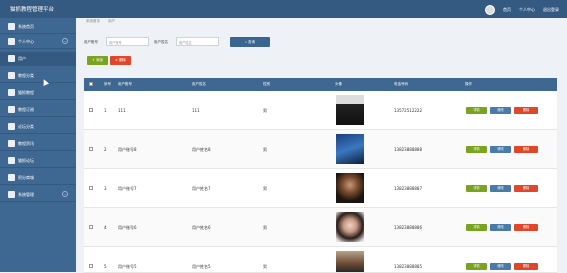 Image resolution: width=567 pixels, height=273 pixels. What do you see at coordinates (26, 41) in the screenshot?
I see `sidebar-item-label: 个人中心` at bounding box center [26, 41].